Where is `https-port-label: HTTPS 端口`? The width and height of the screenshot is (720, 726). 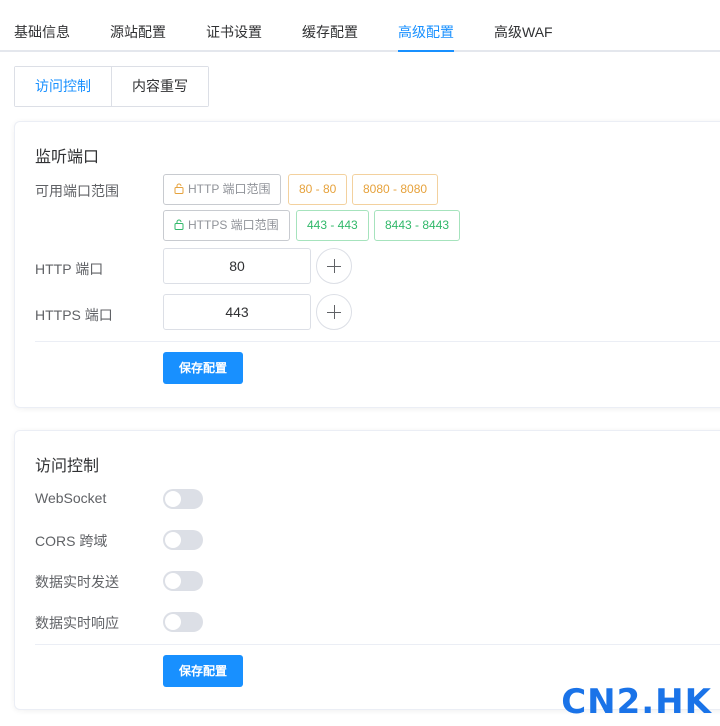 https-port-label: HTTPS 端口 is located at coordinates (74, 315).